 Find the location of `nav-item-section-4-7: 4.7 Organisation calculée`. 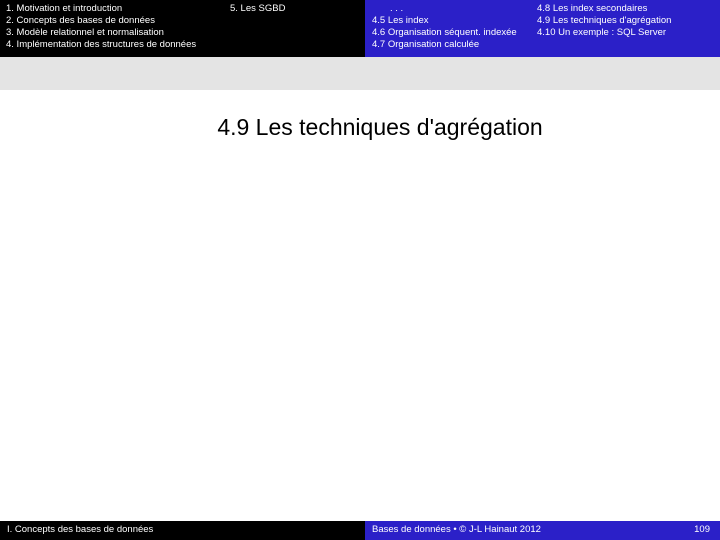

nav-item-section-4-7: 4.7 Organisation calculée is located at coordinates (425, 45).